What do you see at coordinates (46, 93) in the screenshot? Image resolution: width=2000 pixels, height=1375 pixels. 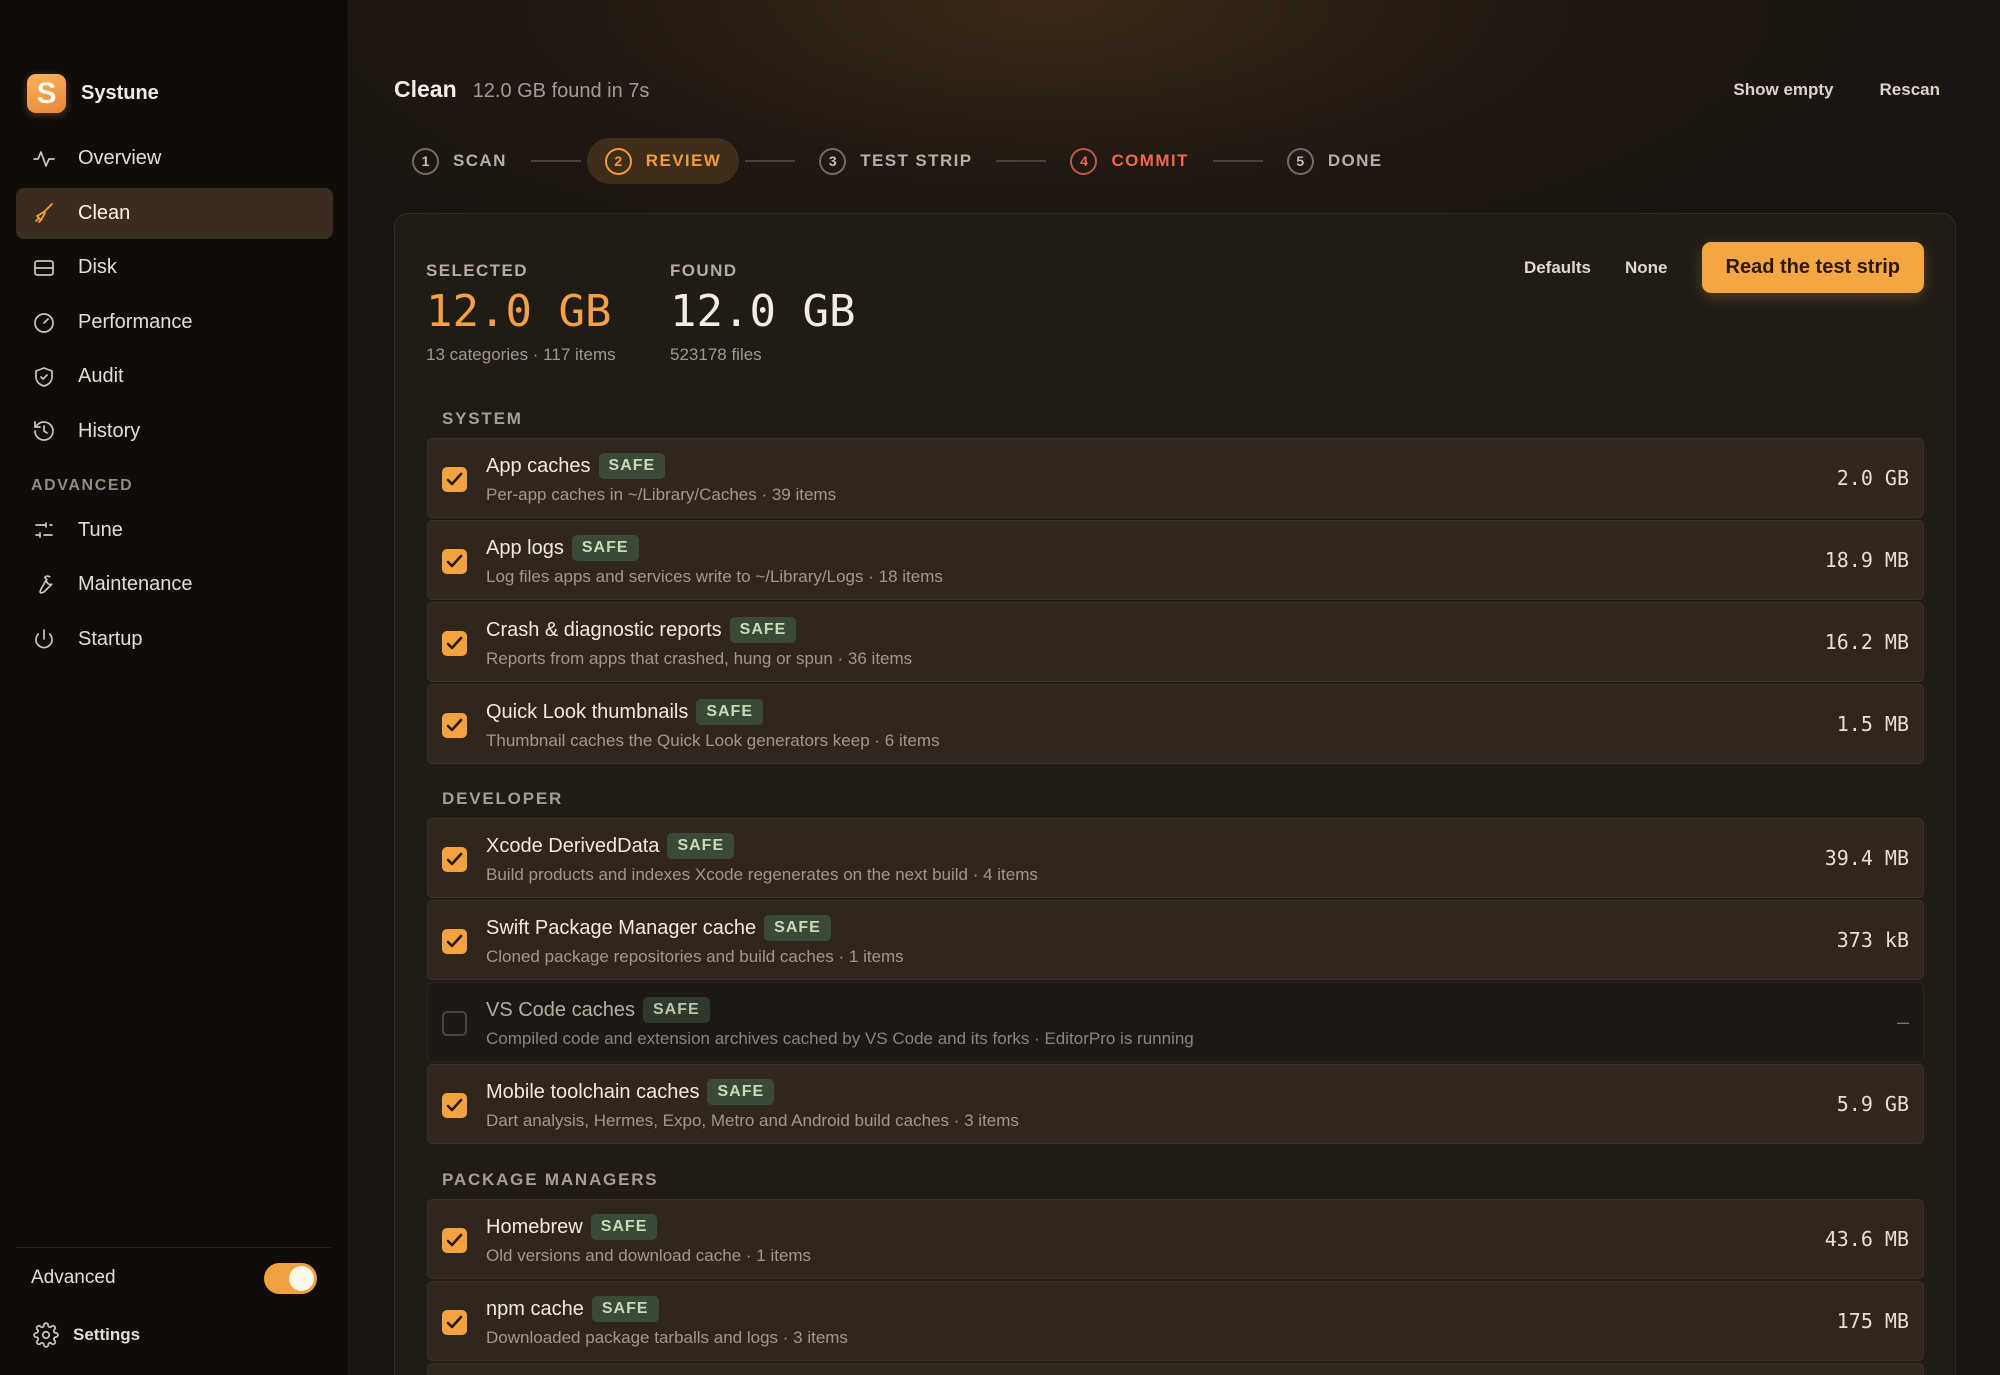 I see `app-logo: S` at bounding box center [46, 93].